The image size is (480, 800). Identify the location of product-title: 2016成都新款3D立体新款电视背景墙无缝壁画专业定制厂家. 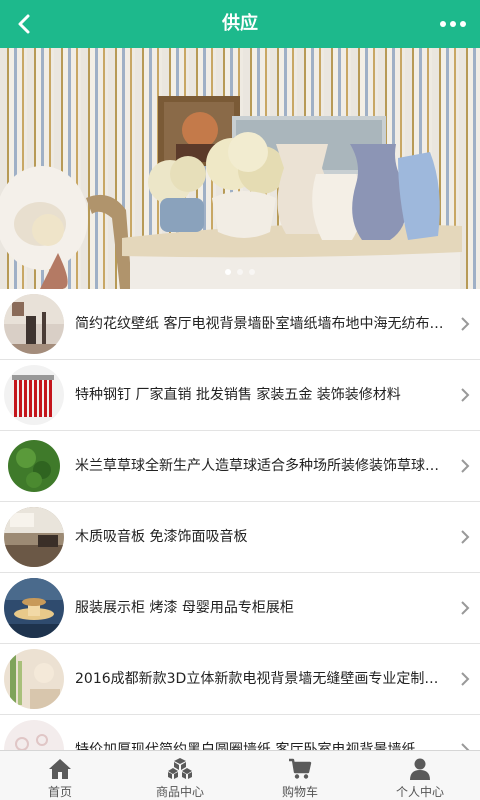
(260, 679).